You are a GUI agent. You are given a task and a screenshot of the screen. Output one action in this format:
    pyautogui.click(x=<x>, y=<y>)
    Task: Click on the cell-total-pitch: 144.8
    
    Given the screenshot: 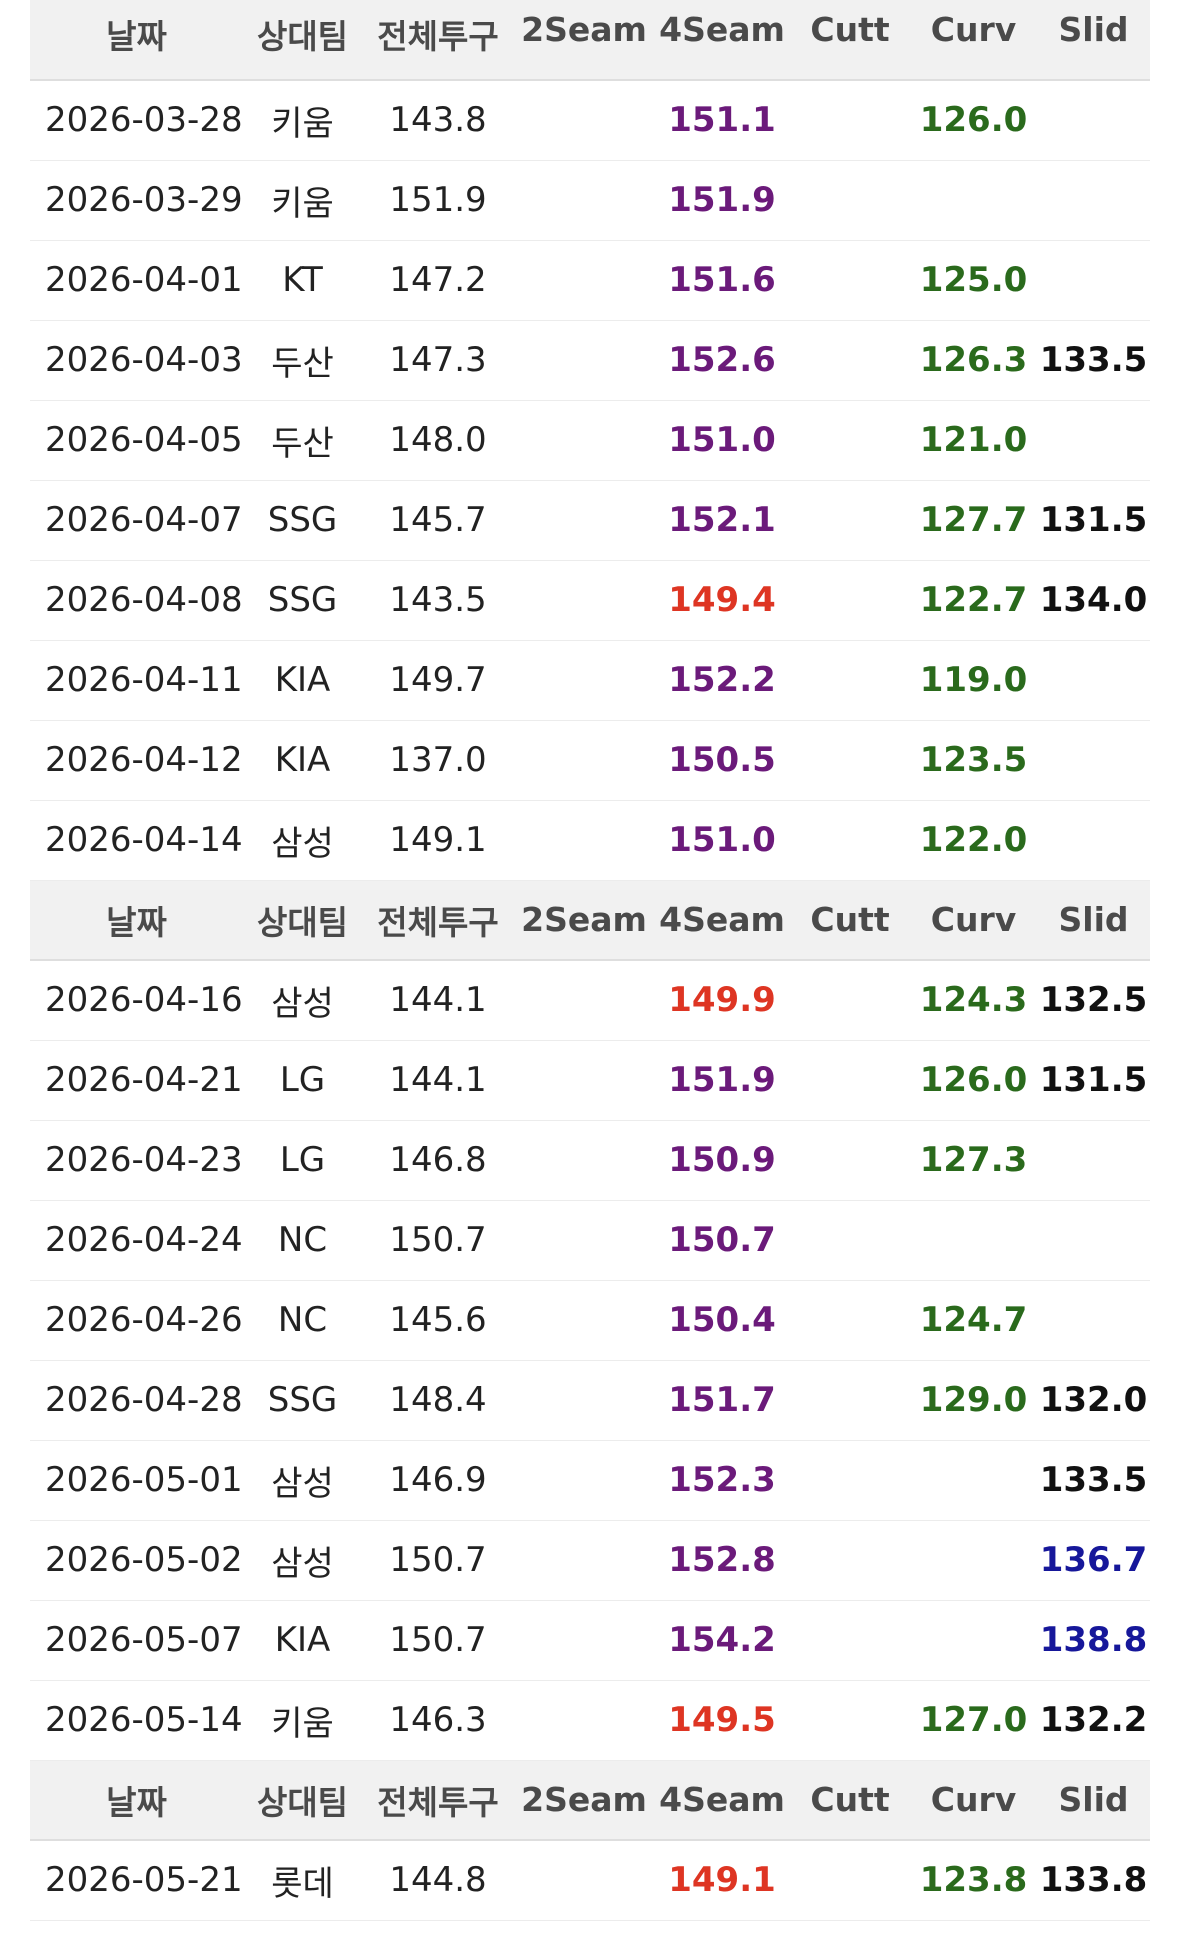 What is the action you would take?
    pyautogui.click(x=438, y=1880)
    